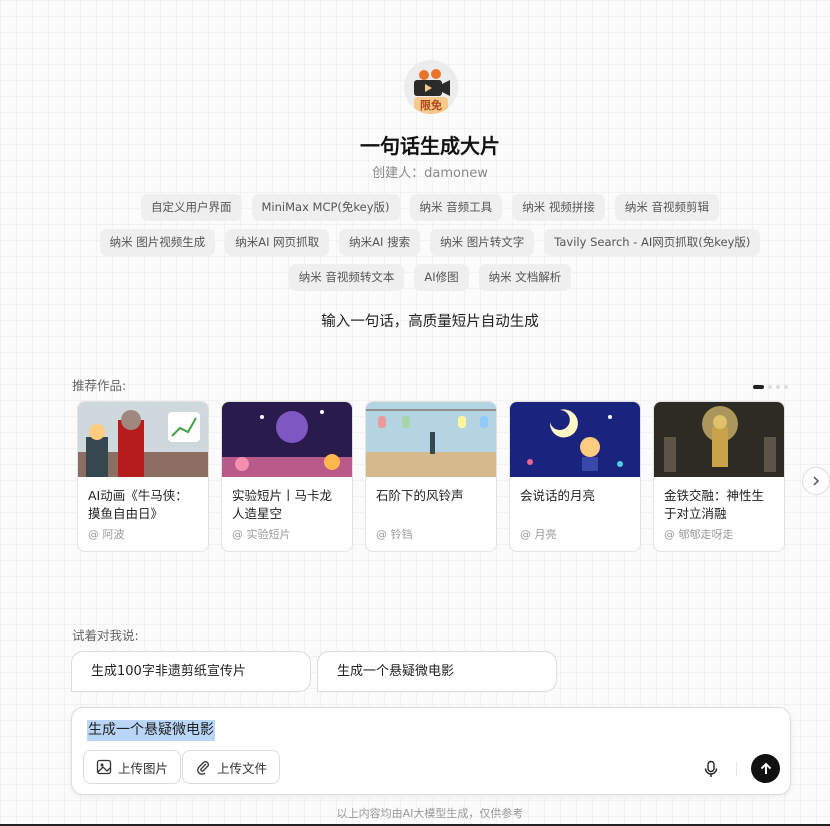 This screenshot has width=830, height=826. I want to click on arrow-up-icon, so click(765, 768).